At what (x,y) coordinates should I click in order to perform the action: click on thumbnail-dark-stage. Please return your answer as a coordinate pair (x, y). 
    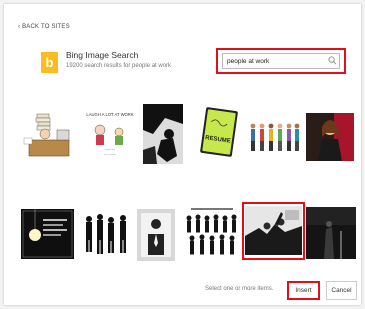
    Looking at the image, I should click on (331, 233).